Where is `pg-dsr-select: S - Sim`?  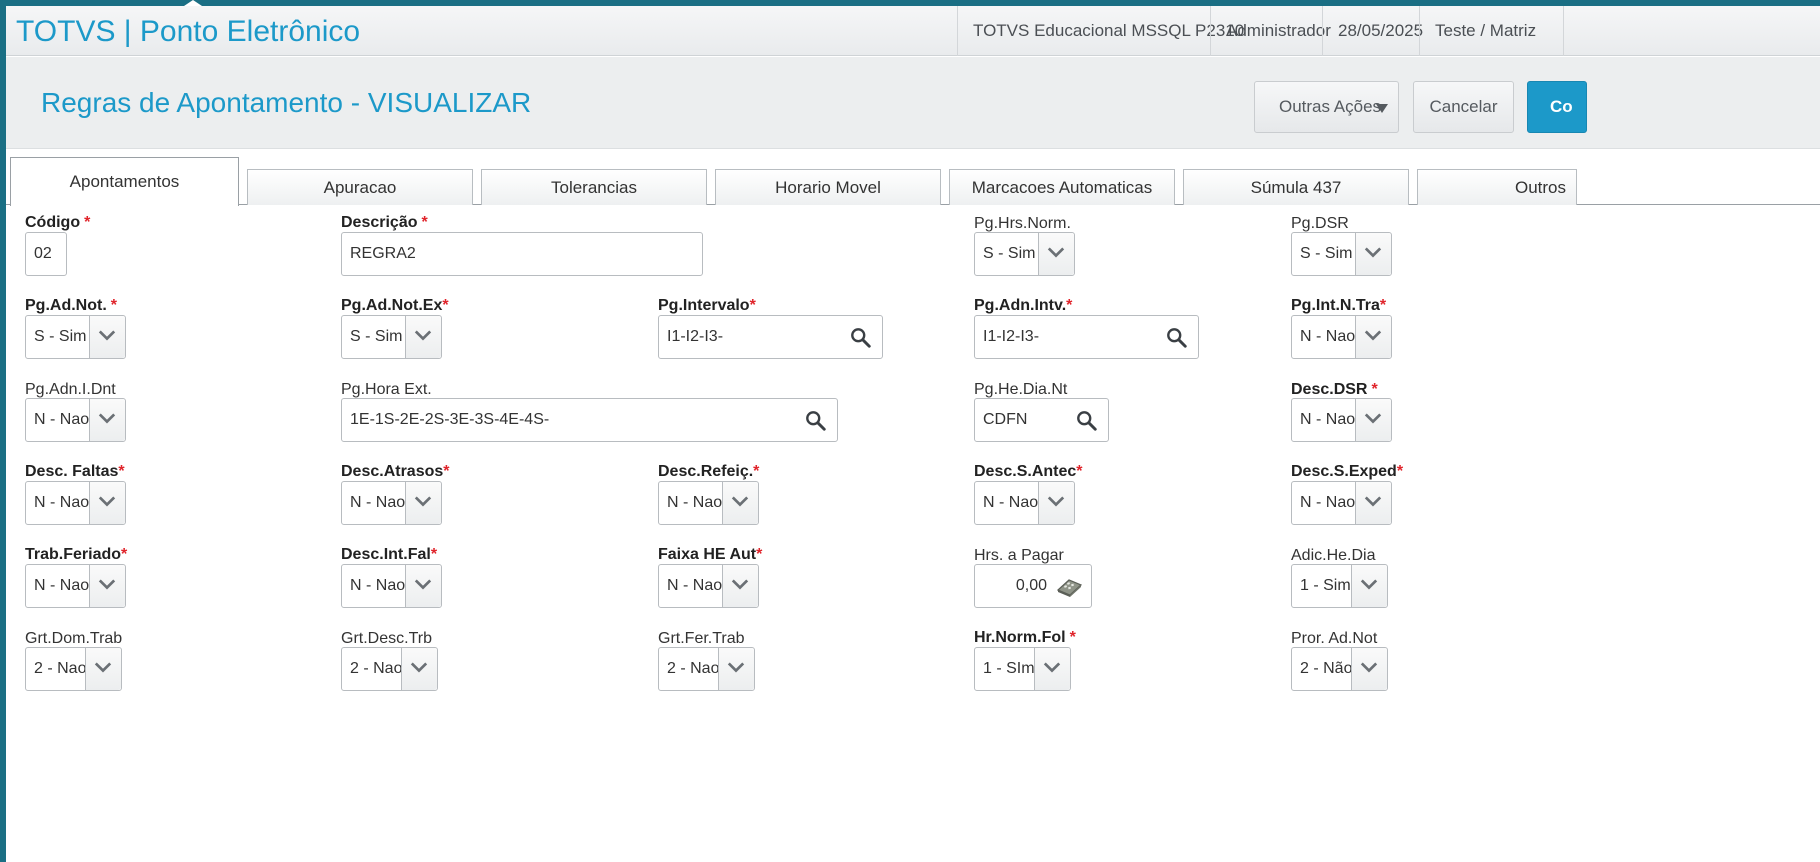 pg-dsr-select: S - Sim is located at coordinates (1341, 254).